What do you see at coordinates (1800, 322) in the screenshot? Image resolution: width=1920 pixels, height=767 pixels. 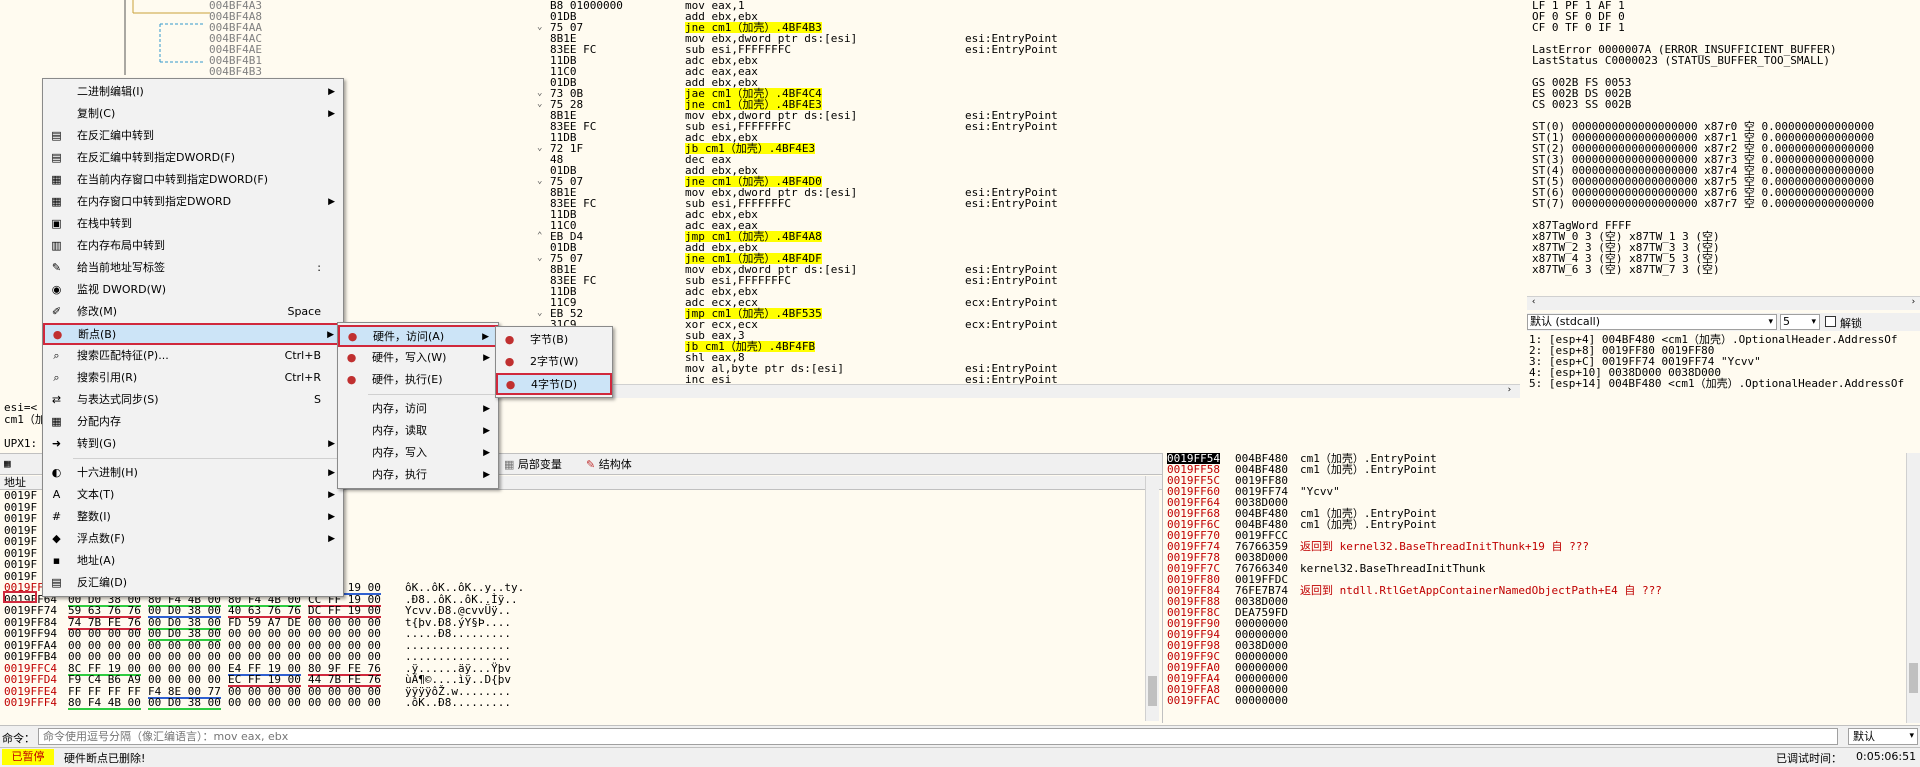 I see `arg-count-spinner: 5 ▾` at bounding box center [1800, 322].